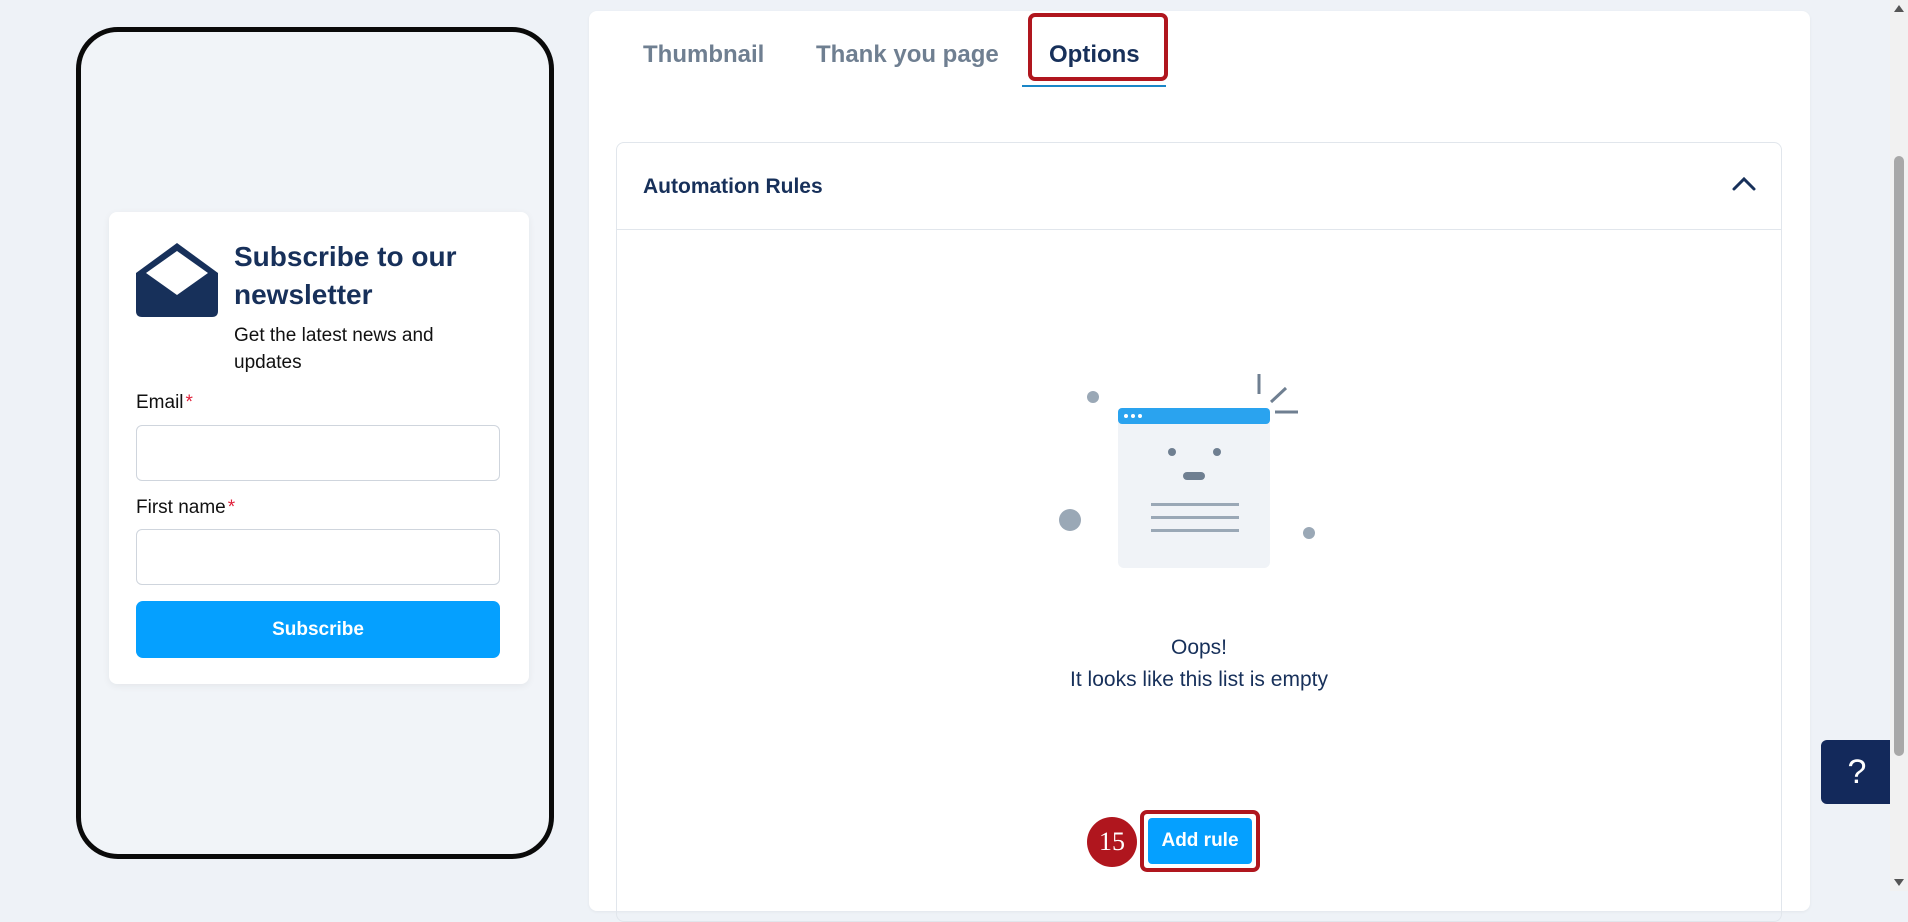 The image size is (1908, 922). I want to click on newsletter-subtitle: Get the latest news and updates, so click(334, 349).